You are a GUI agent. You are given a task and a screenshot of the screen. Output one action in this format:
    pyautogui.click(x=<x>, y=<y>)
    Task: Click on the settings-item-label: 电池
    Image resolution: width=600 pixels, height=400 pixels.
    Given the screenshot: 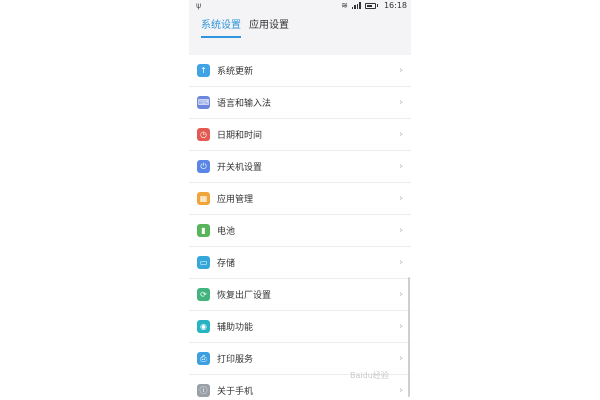 What is the action you would take?
    pyautogui.click(x=226, y=232)
    